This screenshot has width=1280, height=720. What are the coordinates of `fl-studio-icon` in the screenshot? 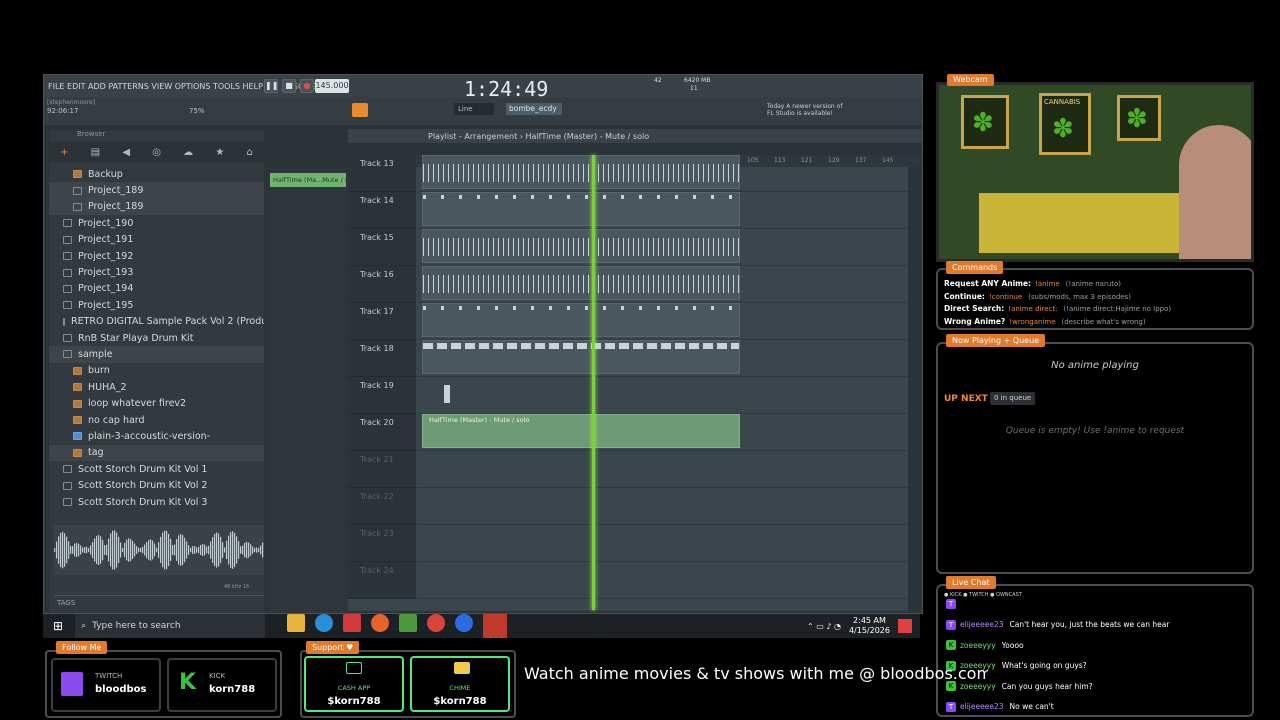 It's located at (495, 626).